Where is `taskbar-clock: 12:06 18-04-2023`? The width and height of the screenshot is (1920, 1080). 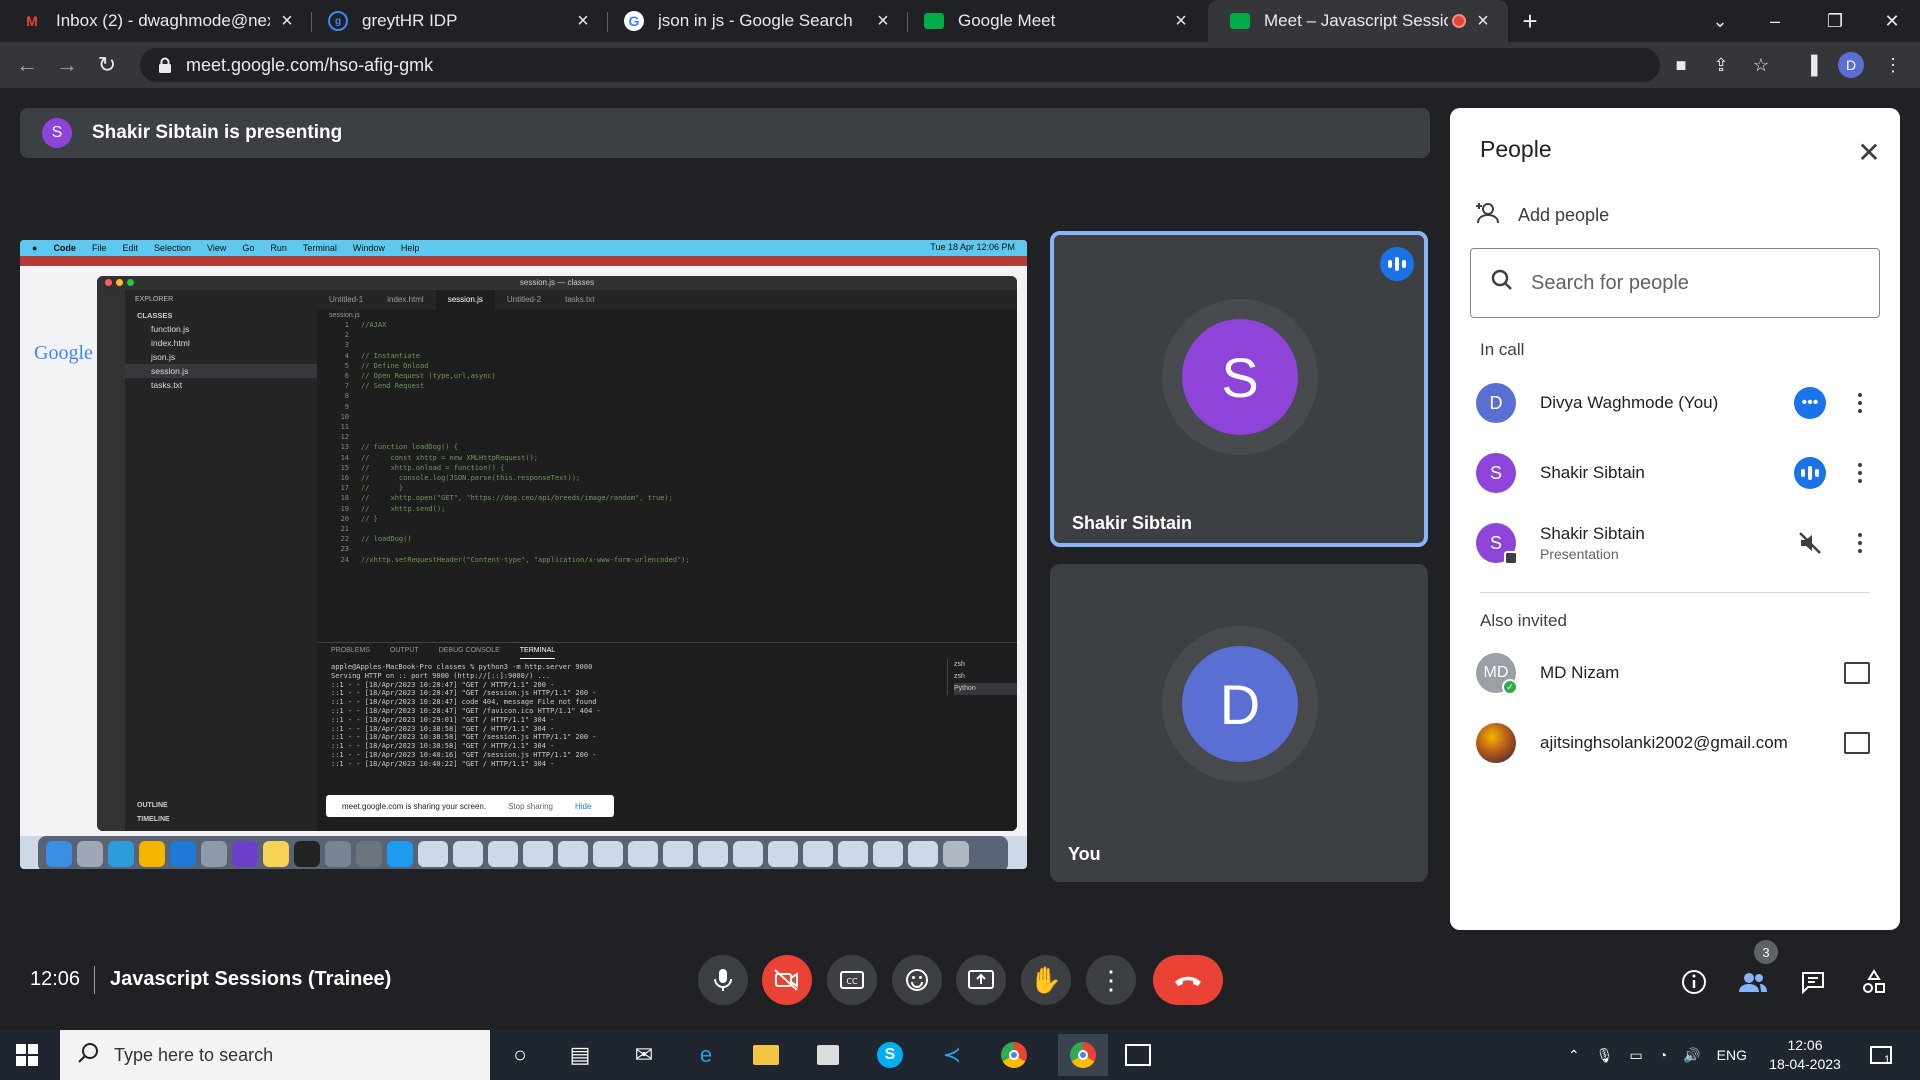
taskbar-clock: 12:06 18-04-2023 is located at coordinates (1805, 1055).